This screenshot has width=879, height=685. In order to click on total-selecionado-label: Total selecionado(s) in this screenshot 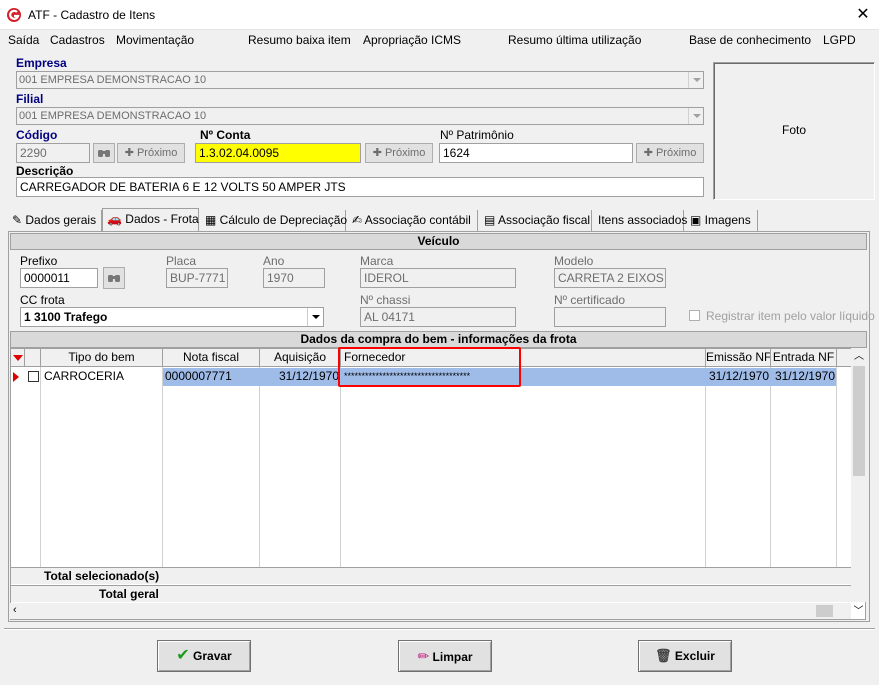, I will do `click(102, 576)`.